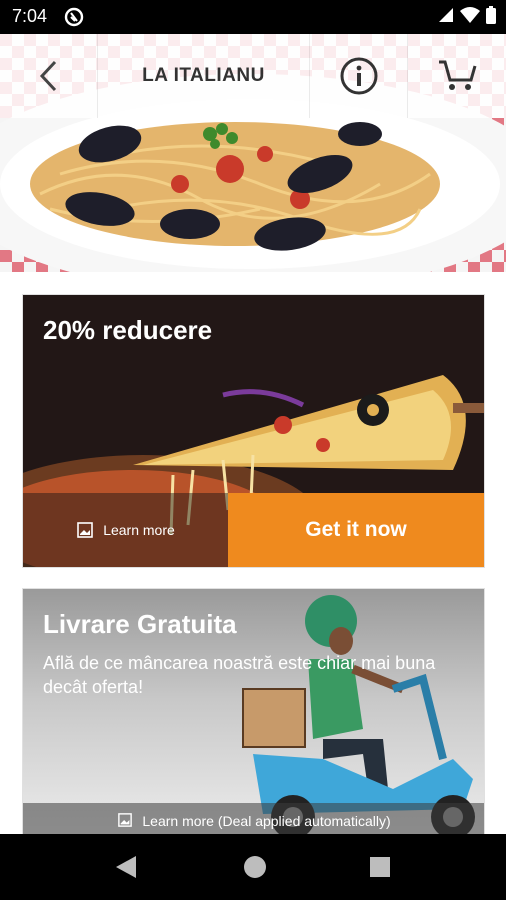  Describe the element at coordinates (128, 330) in the screenshot. I see `offer-title: 20% reducere` at that location.